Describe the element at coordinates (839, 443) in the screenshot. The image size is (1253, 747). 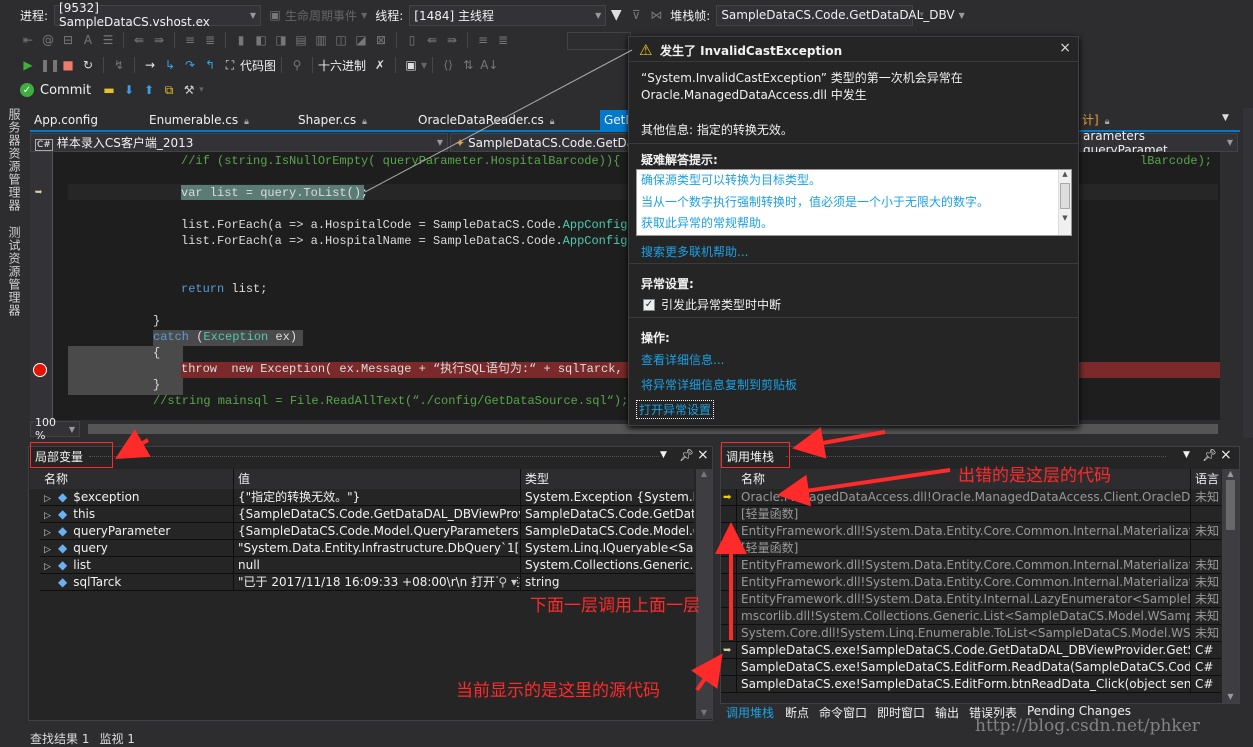
I see `arrow-to-callstack` at that location.